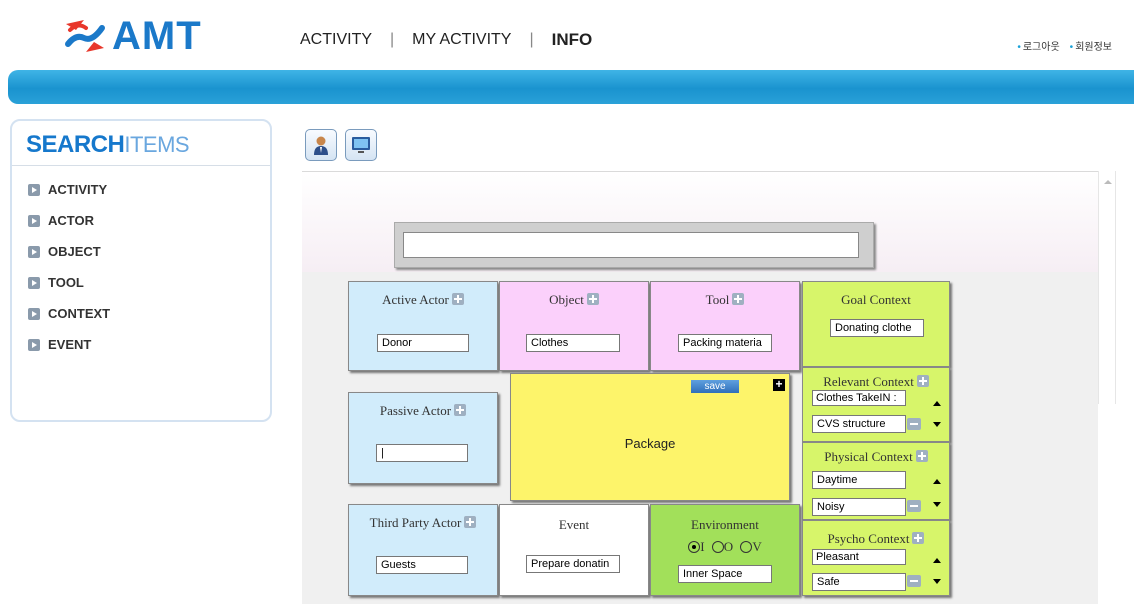 This screenshot has height=604, width=1134. I want to click on nav-activity: ACTIVITY, so click(336, 40).